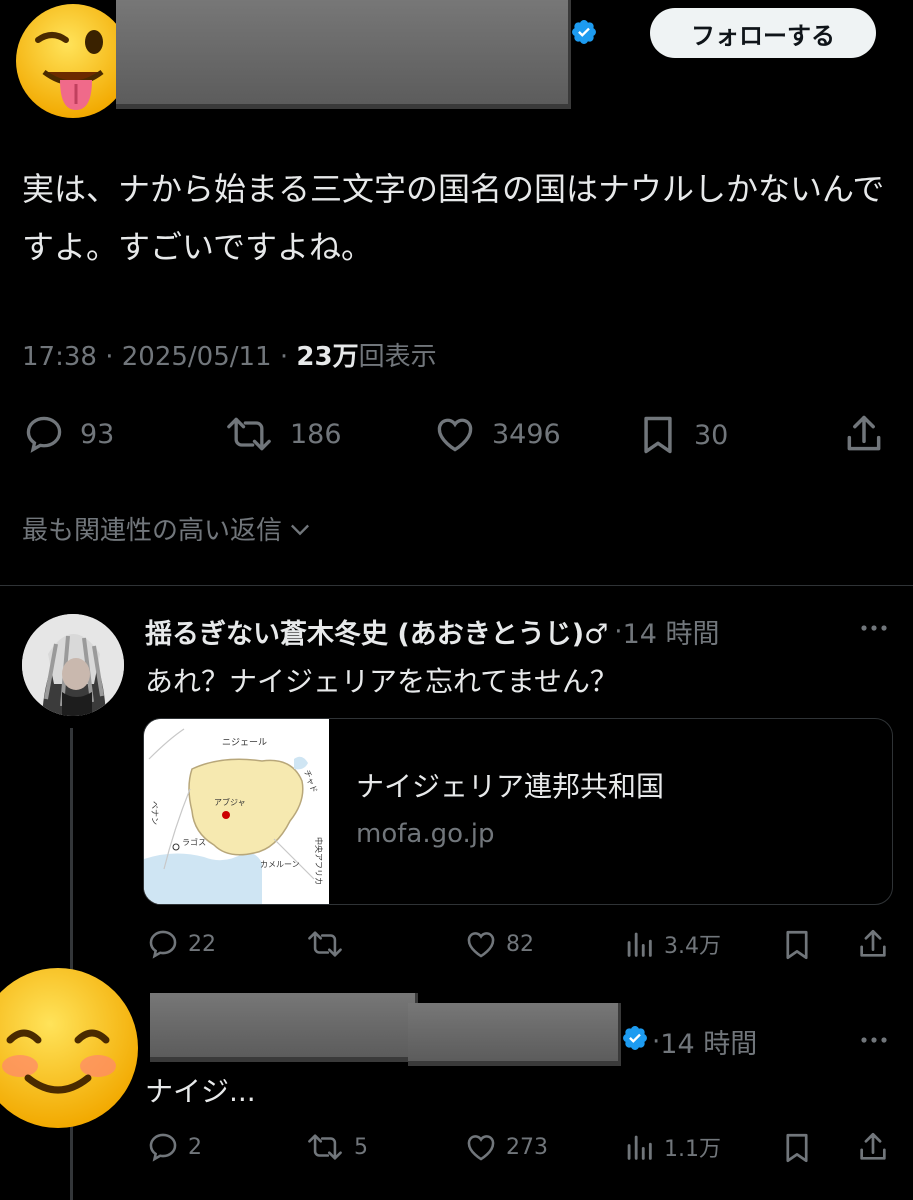  I want to click on tweet-views-label: 回表示, so click(397, 357).